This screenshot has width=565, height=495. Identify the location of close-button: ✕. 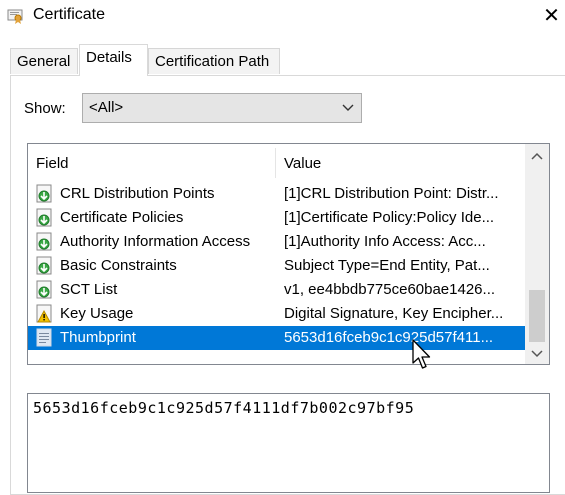
(551, 16).